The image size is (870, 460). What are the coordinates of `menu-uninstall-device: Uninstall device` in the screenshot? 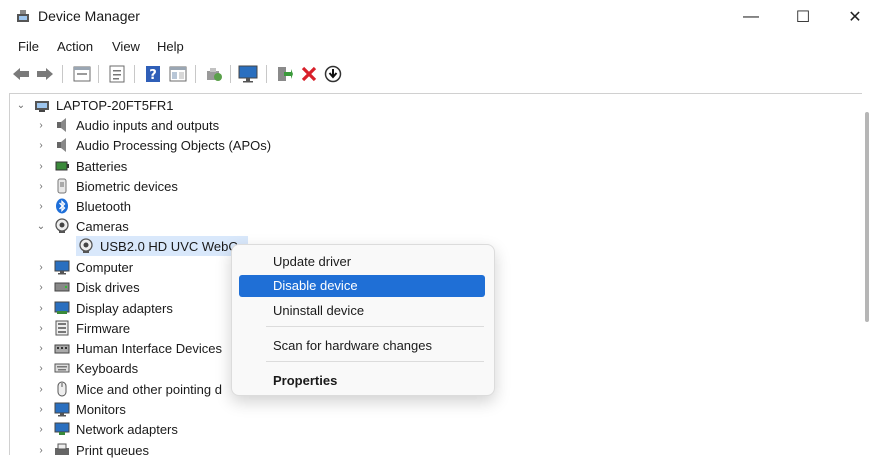 It's located at (362, 311).